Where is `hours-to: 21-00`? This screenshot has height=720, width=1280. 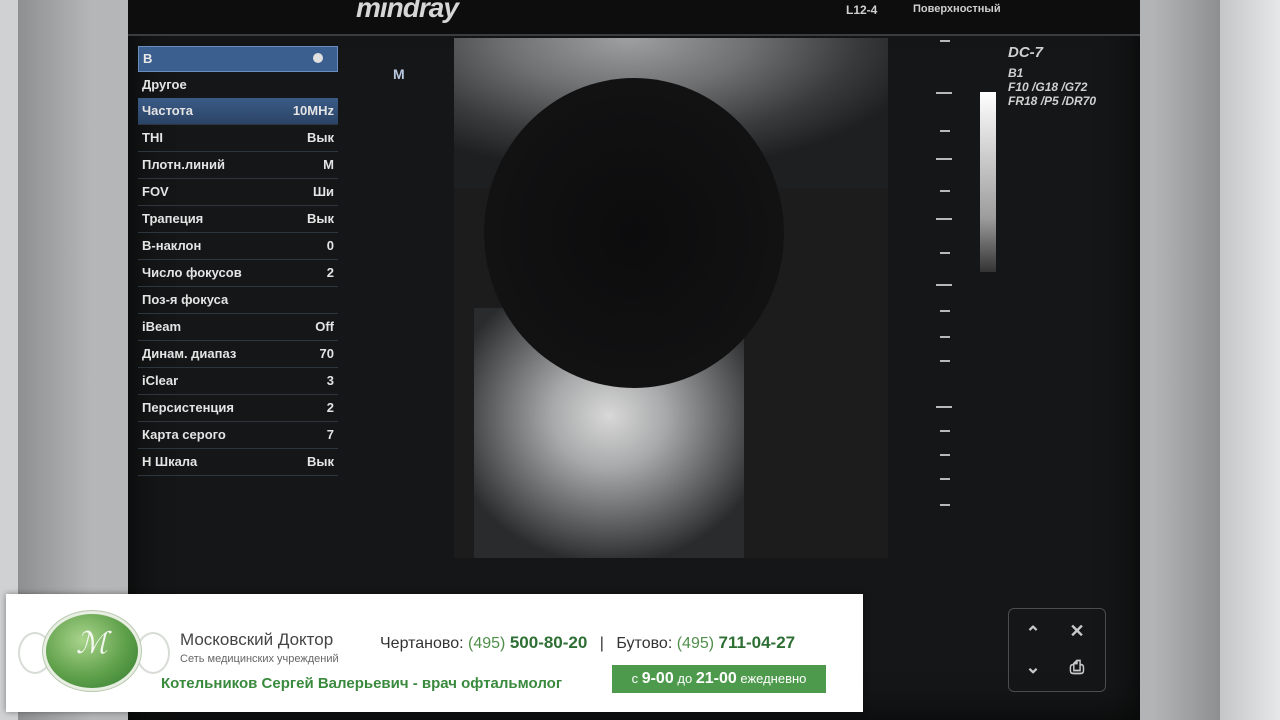 hours-to: 21-00 is located at coordinates (716, 678).